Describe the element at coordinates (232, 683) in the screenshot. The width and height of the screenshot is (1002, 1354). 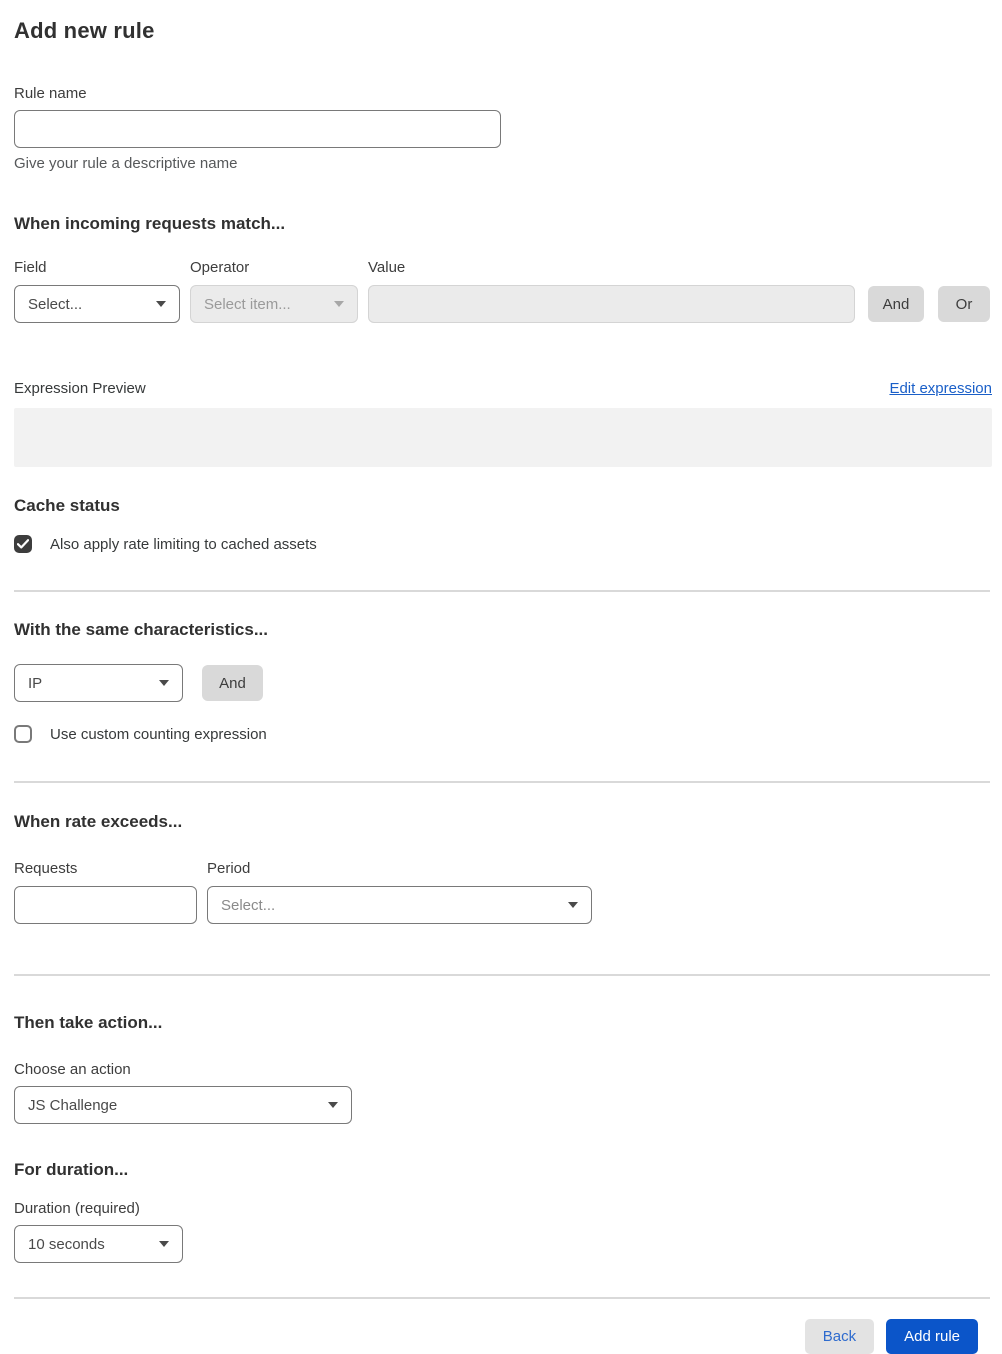
I see `characteristic-and-button: And` at that location.